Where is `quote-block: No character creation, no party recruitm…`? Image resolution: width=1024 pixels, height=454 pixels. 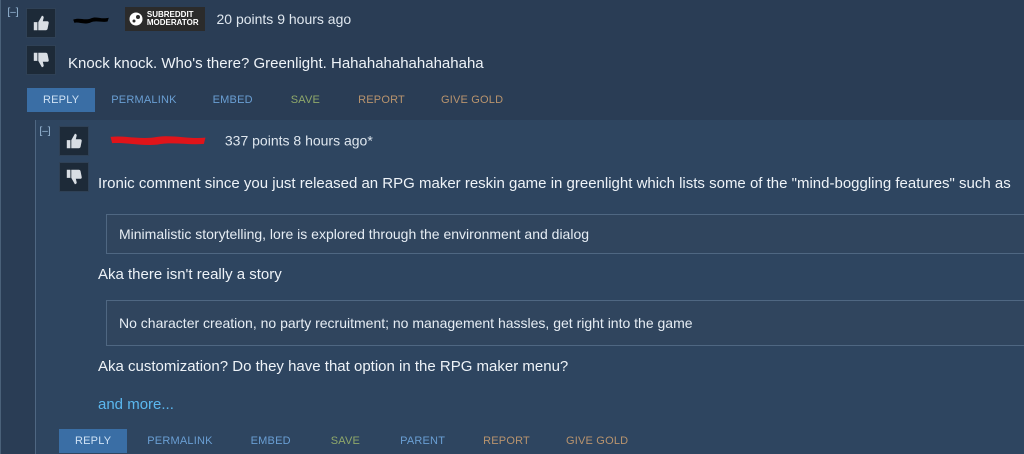 quote-block: No character creation, no party recruitm… is located at coordinates (565, 323).